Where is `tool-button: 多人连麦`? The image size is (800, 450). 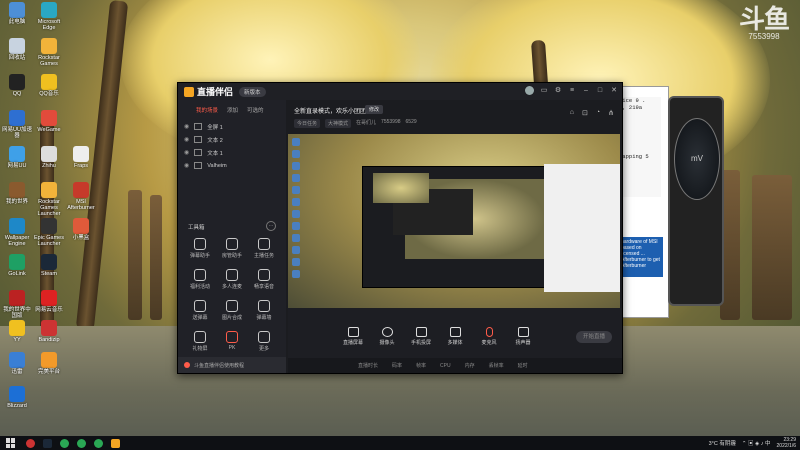 tool-button: 多人连麦 is located at coordinates (232, 279).